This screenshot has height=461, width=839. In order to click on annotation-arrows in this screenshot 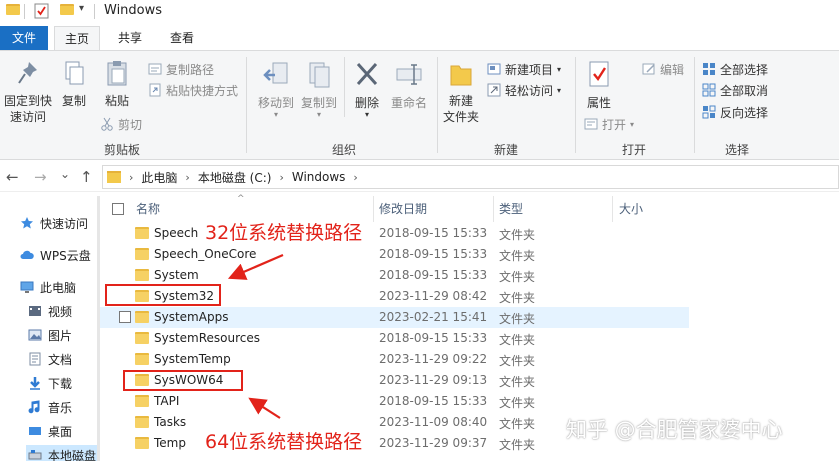, I will do `click(255, 336)`.